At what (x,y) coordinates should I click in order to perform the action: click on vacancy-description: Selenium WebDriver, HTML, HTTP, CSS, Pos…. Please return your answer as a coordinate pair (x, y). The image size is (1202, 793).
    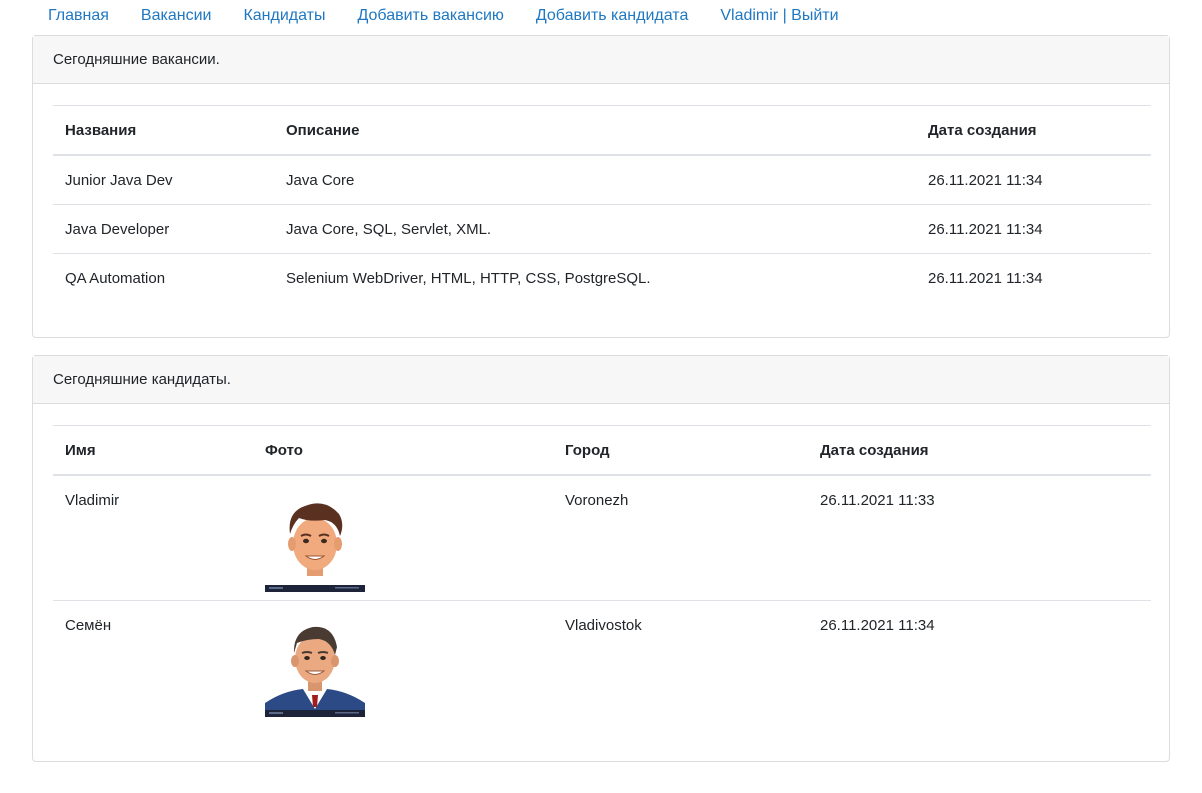
    Looking at the image, I should click on (595, 277).